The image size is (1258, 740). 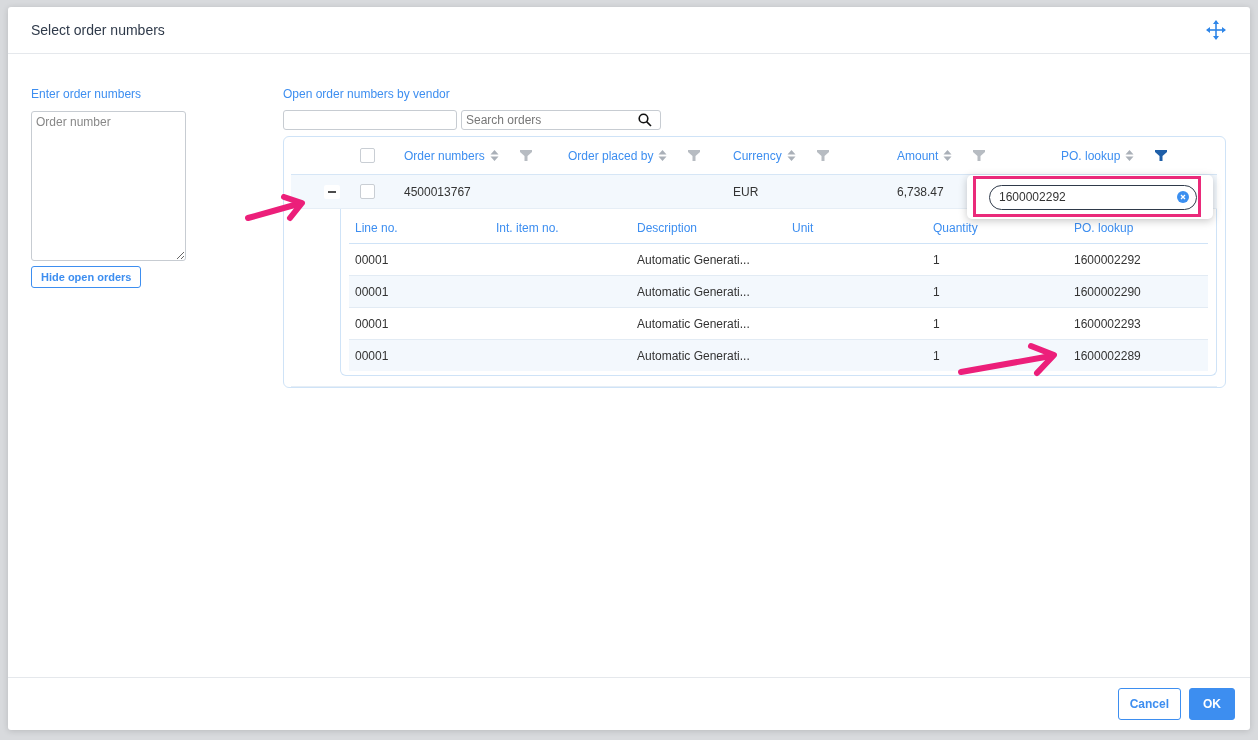 I want to click on search-field: Search orders, so click(x=561, y=120).